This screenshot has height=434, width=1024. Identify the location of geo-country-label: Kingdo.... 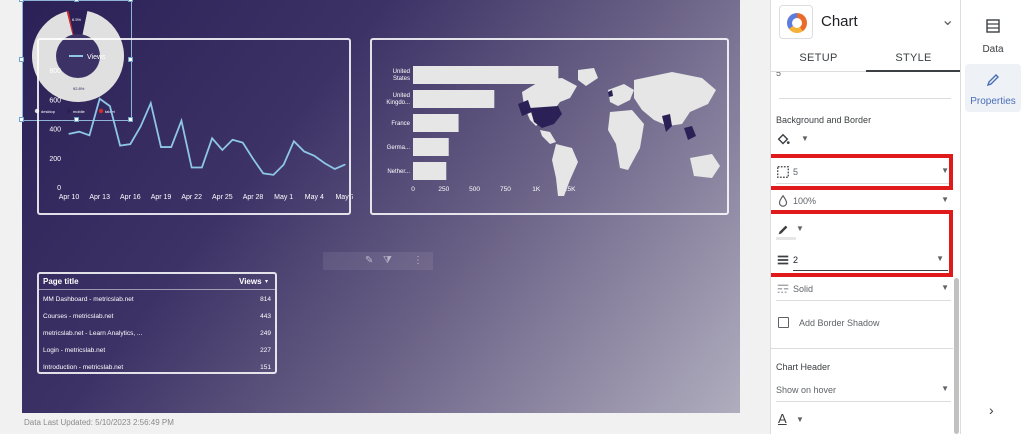
(398, 103).